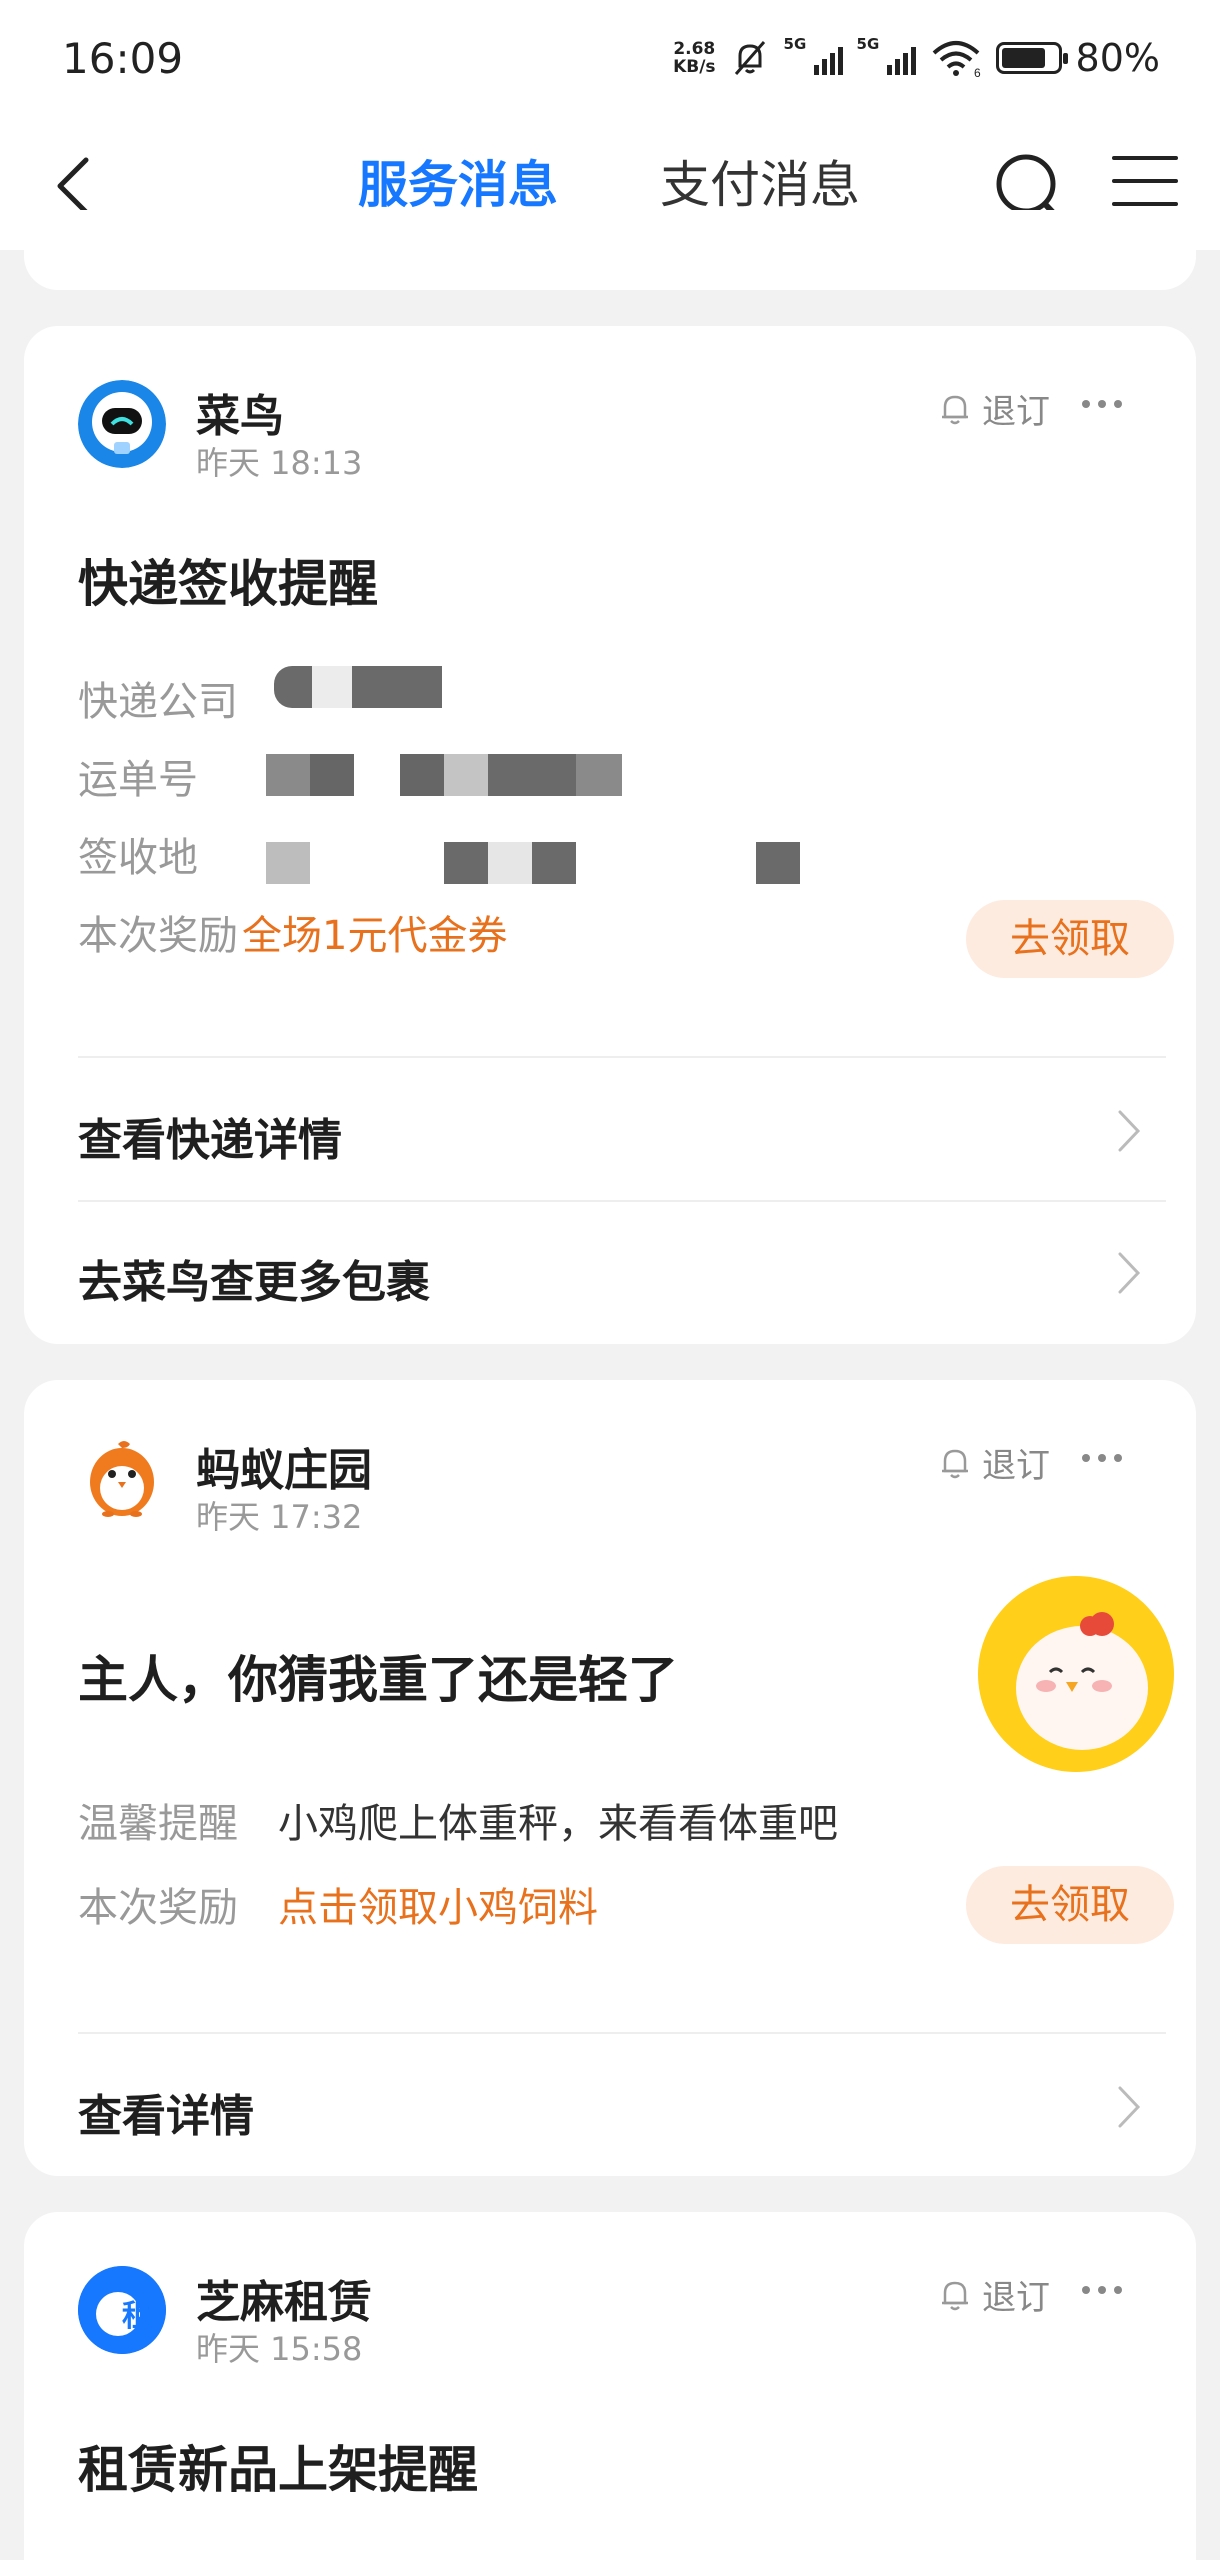 Image resolution: width=1220 pixels, height=2560 pixels. I want to click on cainiao-logo-icon, so click(122, 424).